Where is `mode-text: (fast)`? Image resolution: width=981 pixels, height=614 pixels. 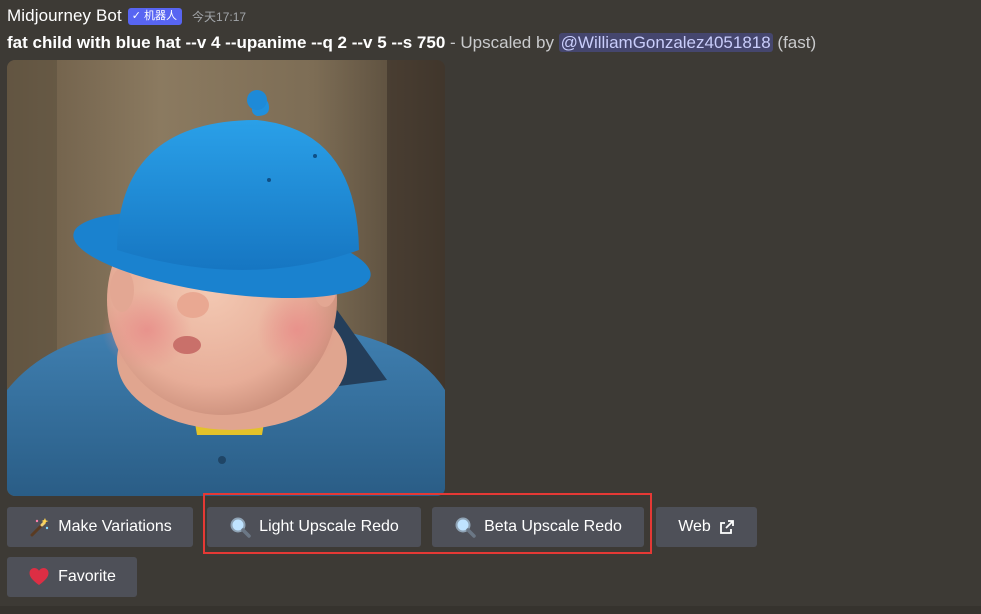
mode-text: (fast) is located at coordinates (794, 42).